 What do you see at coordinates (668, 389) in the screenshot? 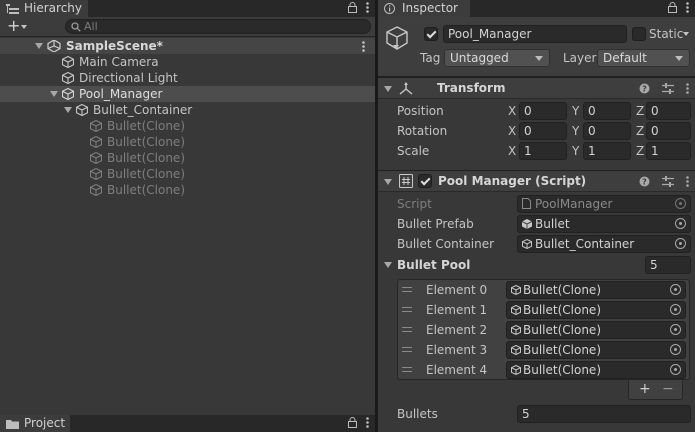
I see `list-remove-button: −` at bounding box center [668, 389].